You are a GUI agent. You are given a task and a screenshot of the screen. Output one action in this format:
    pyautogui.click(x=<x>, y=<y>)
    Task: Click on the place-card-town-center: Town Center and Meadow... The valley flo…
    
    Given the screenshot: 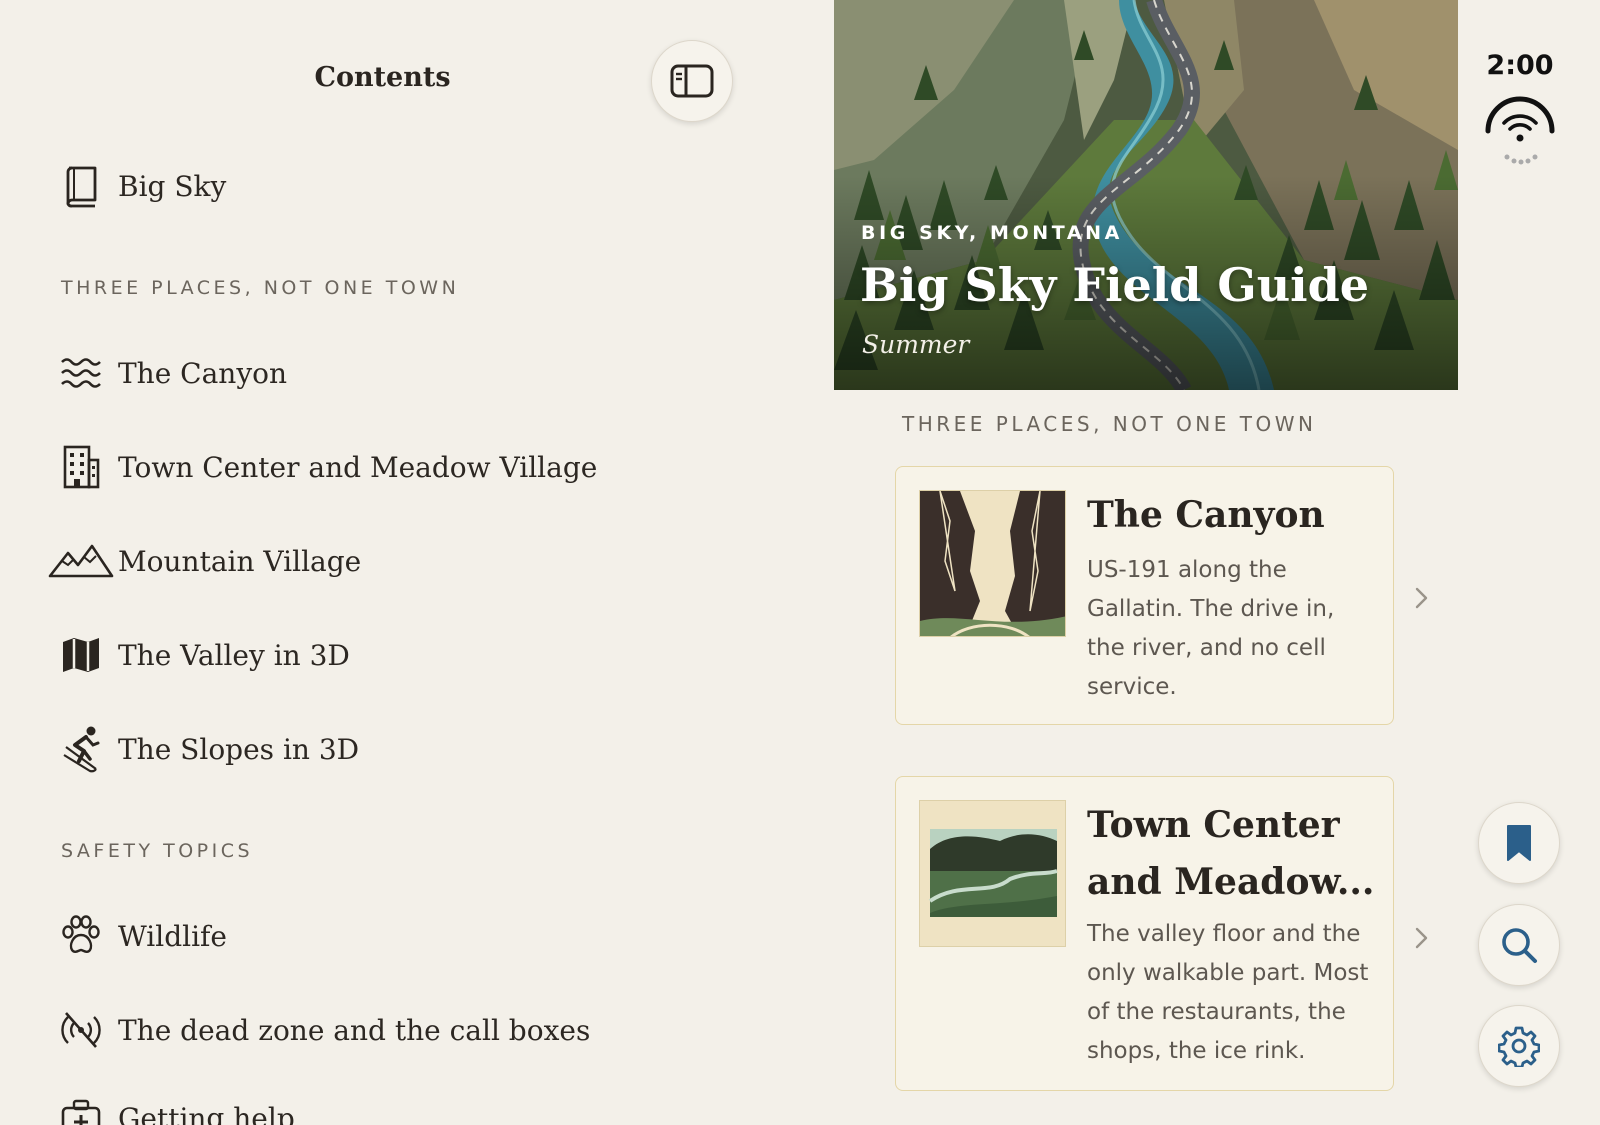 What is the action you would take?
    pyautogui.click(x=1144, y=933)
    